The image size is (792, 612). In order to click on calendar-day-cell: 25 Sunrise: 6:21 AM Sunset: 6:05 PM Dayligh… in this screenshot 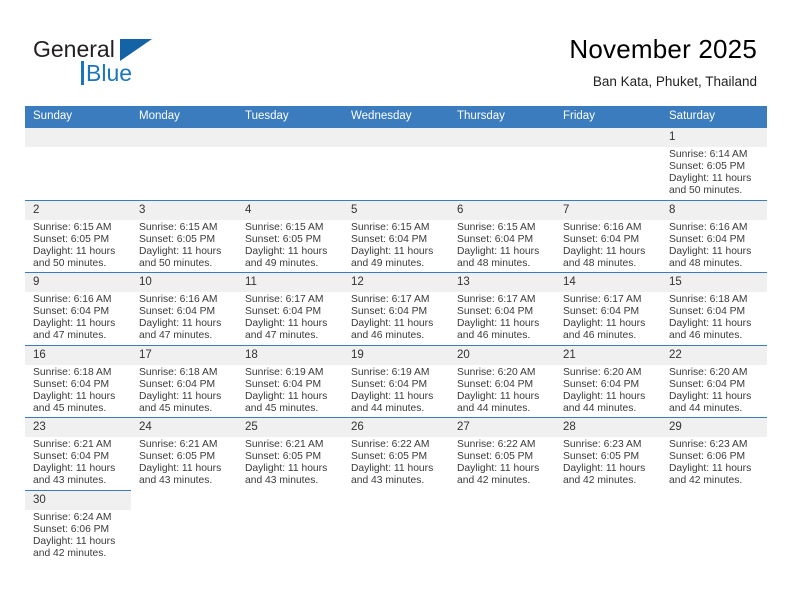, I will do `click(290, 453)`.